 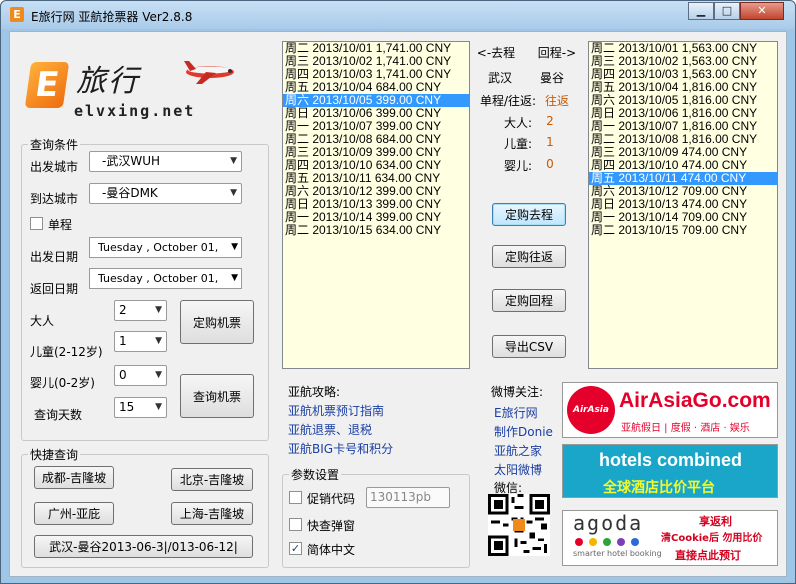 What do you see at coordinates (340, 448) in the screenshot?
I see `guide-link-big-card: 亚航BIG卡号和积分` at bounding box center [340, 448].